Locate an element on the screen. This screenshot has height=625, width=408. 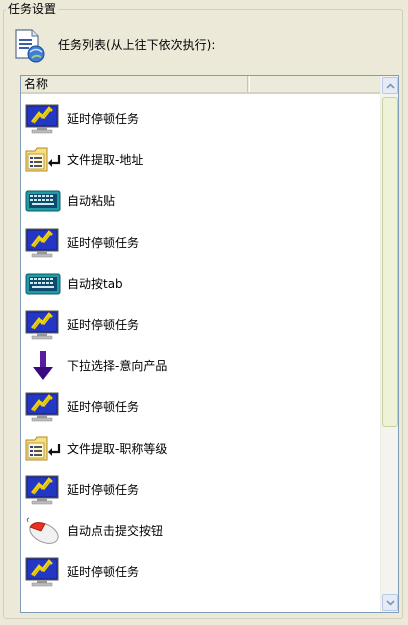
column-header-blank is located at coordinates (315, 84).